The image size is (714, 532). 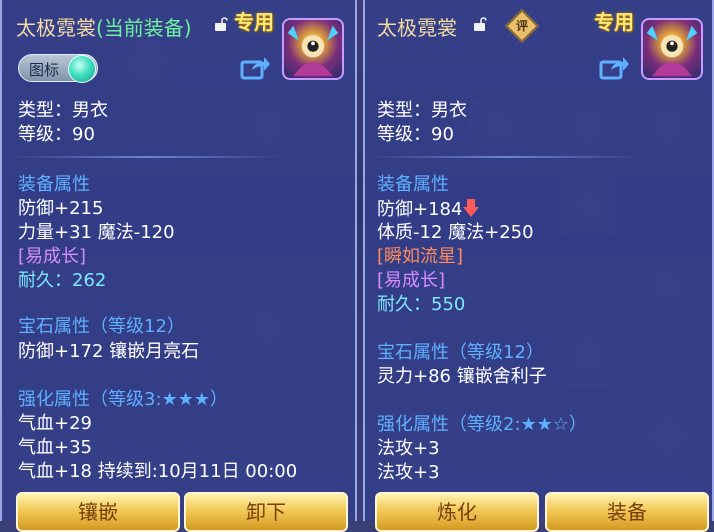 What do you see at coordinates (421, 304) in the screenshot?
I see `durability-line: 耐久：550` at bounding box center [421, 304].